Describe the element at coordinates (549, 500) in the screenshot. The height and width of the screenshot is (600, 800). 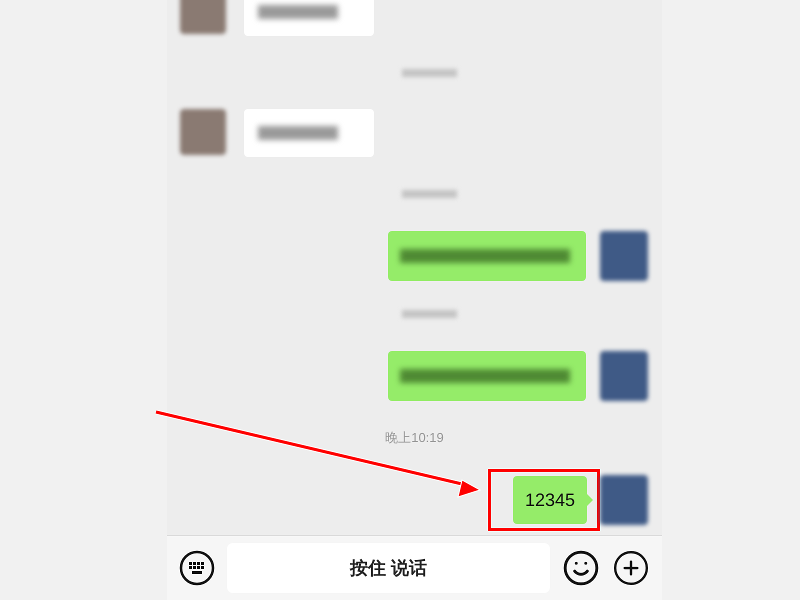
I see `message-bubble: 12345` at that location.